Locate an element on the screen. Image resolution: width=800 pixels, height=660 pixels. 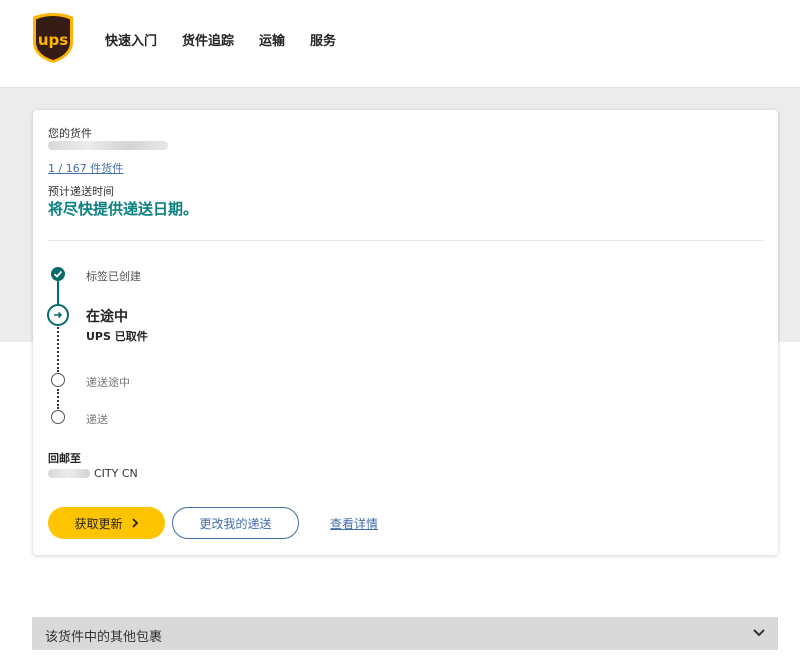
nav-item-shipping: 运输 is located at coordinates (272, 39).